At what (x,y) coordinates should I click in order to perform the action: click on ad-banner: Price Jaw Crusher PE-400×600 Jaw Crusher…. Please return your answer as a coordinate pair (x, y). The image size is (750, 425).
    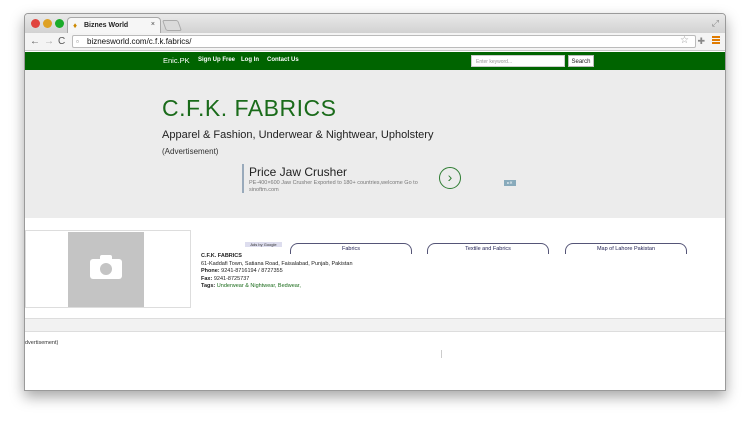
    Looking at the image, I should click on (379, 178).